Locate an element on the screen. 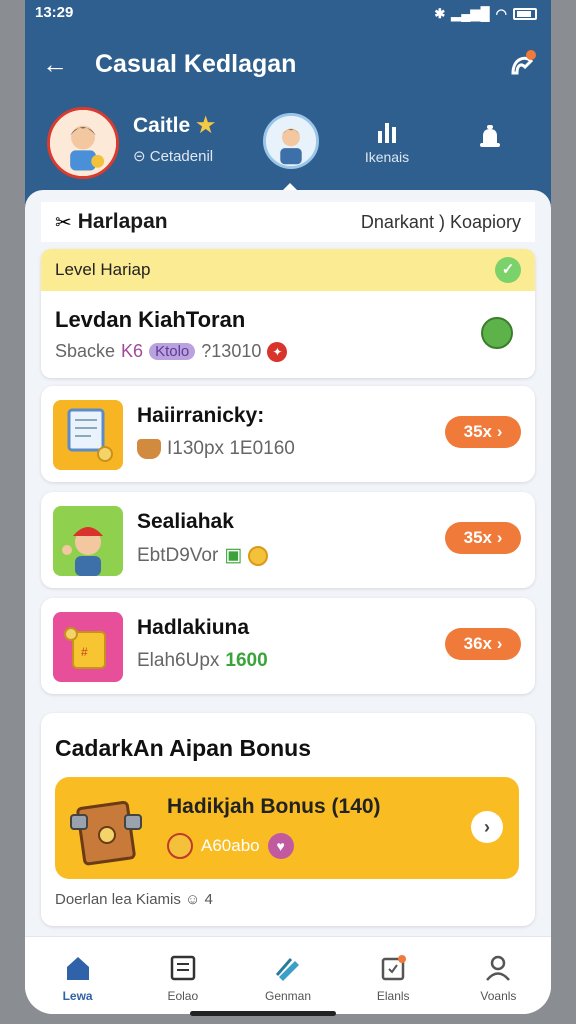 The width and height of the screenshot is (576, 1024). home-indicator is located at coordinates (263, 1013).